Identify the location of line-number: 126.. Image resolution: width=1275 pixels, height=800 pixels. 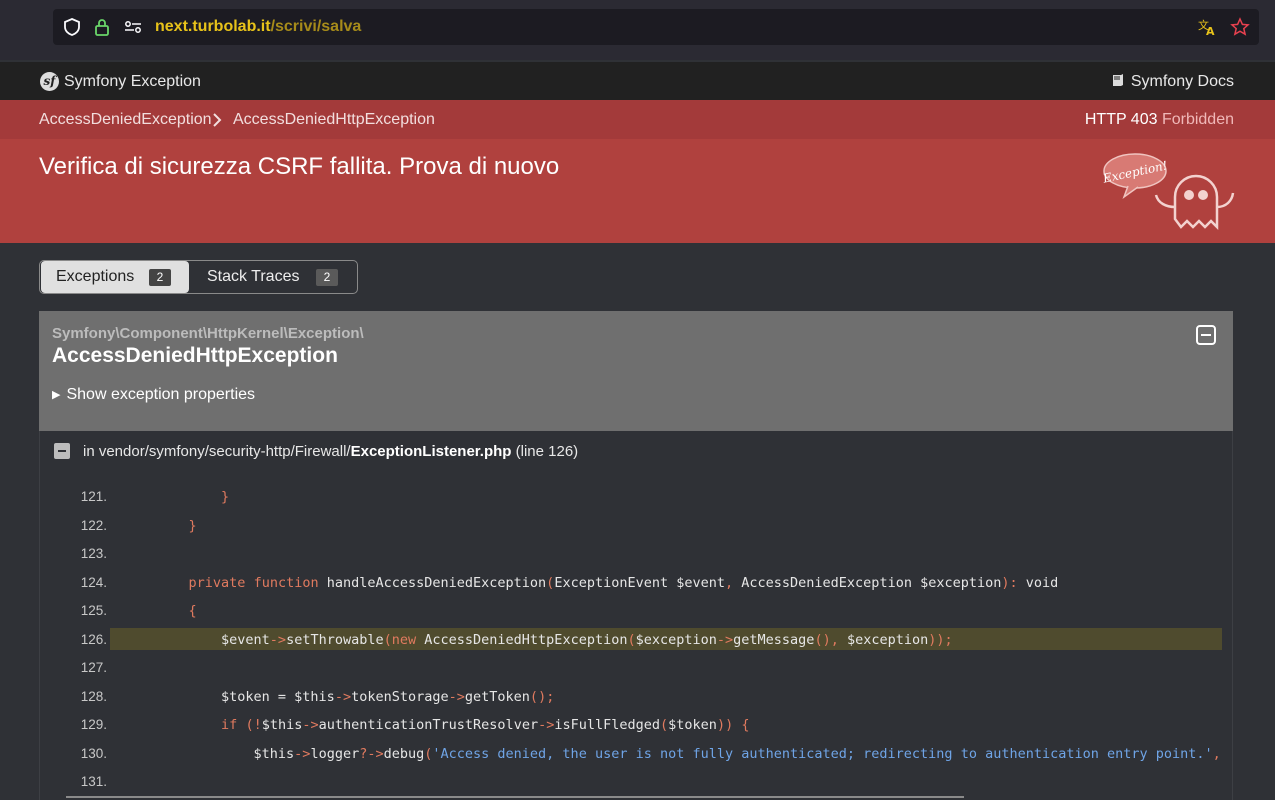
(93, 639).